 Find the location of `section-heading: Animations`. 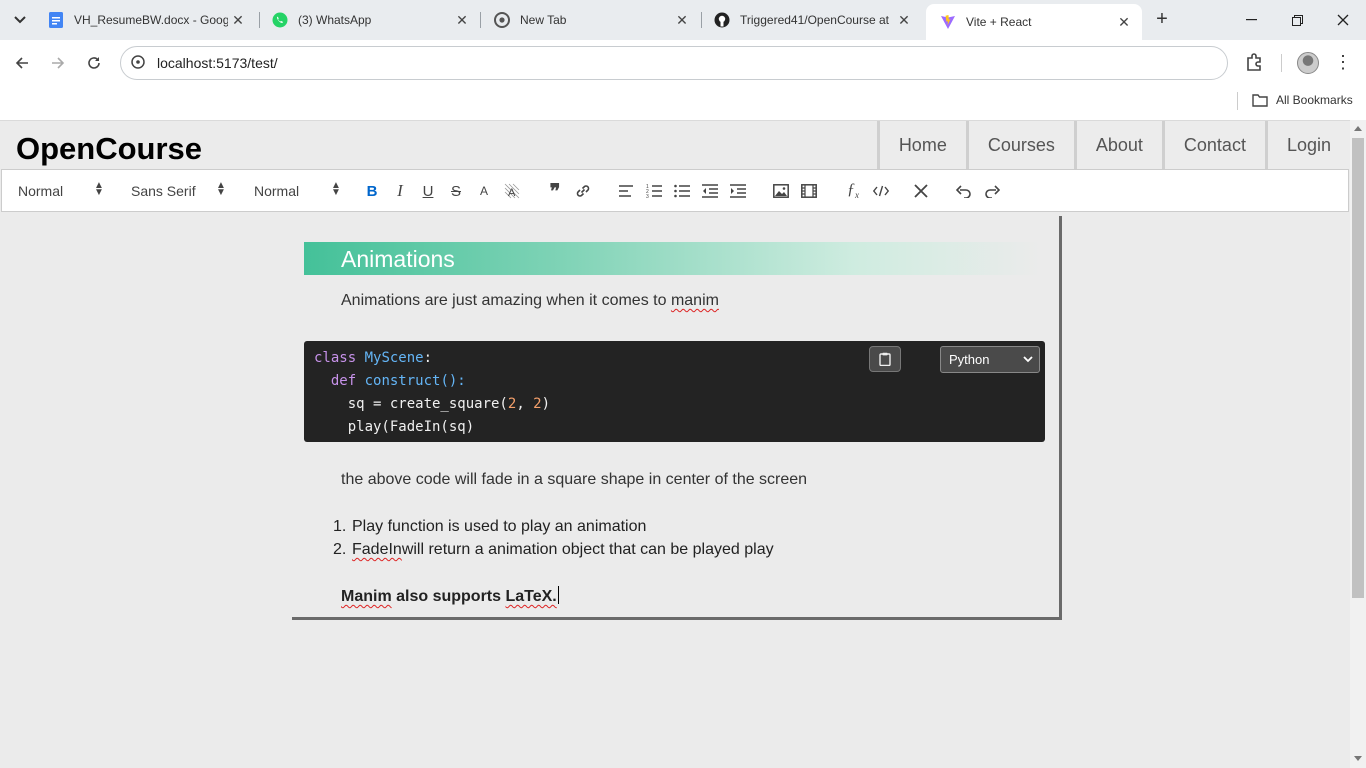

section-heading: Animations is located at coordinates (672, 258).